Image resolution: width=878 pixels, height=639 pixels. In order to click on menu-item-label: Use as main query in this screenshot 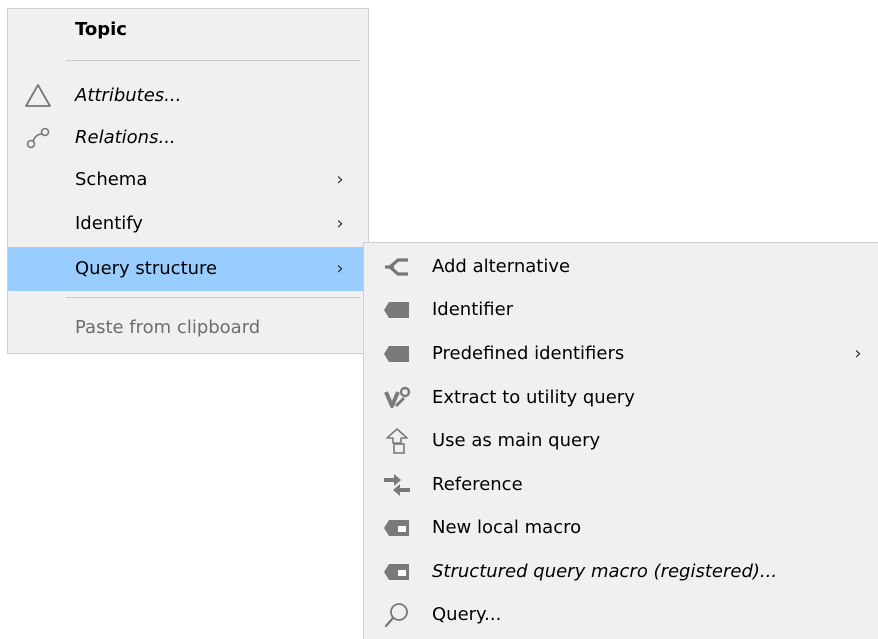, I will do `click(516, 440)`.